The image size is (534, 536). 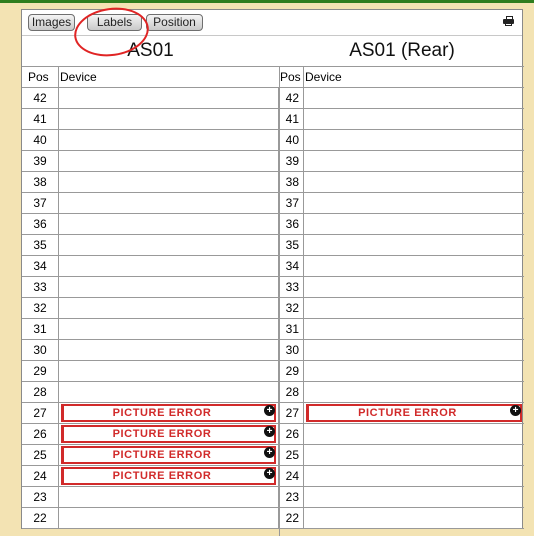 I want to click on rack-row: 40, so click(x=402, y=140).